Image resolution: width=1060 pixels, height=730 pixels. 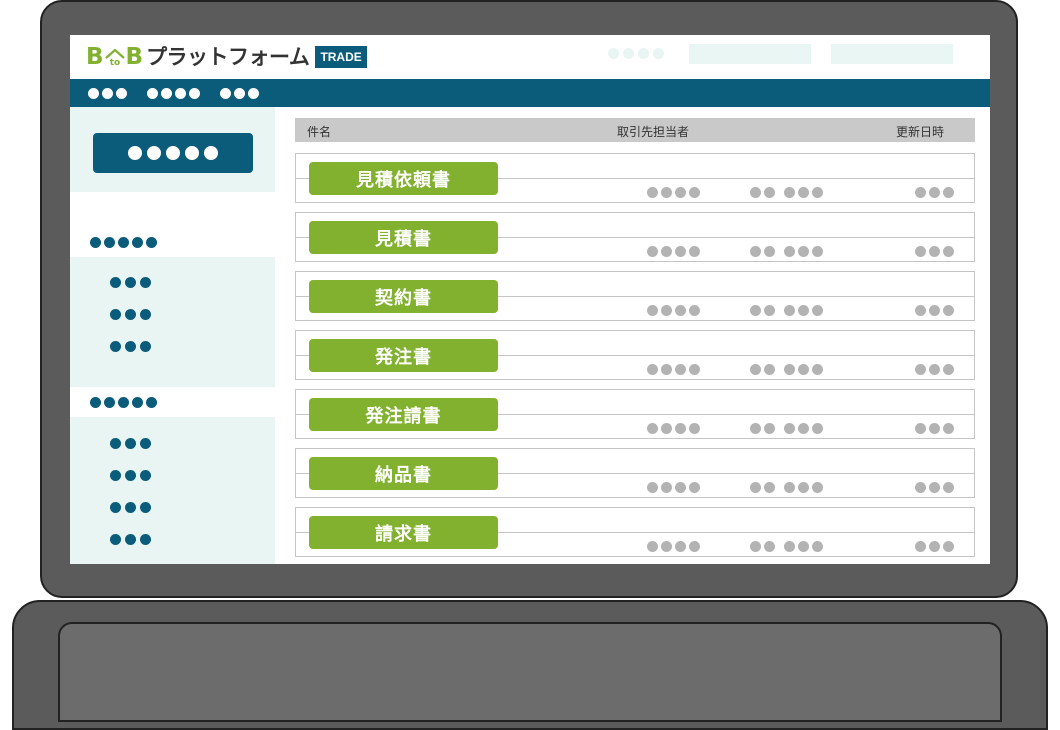 What do you see at coordinates (635, 178) in the screenshot?
I see `table-row: 見積依頼書` at bounding box center [635, 178].